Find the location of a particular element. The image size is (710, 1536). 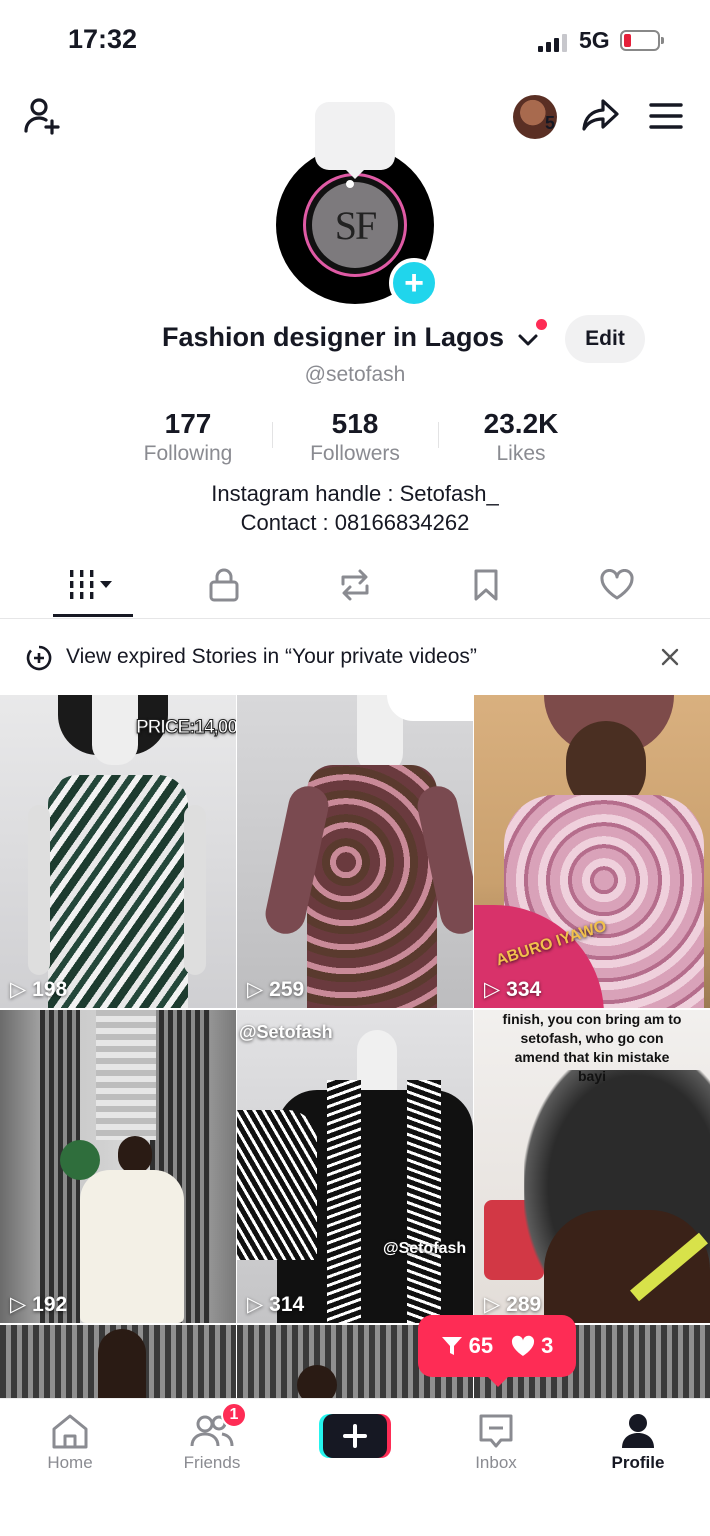

bookmark-icon is located at coordinates (486, 585).